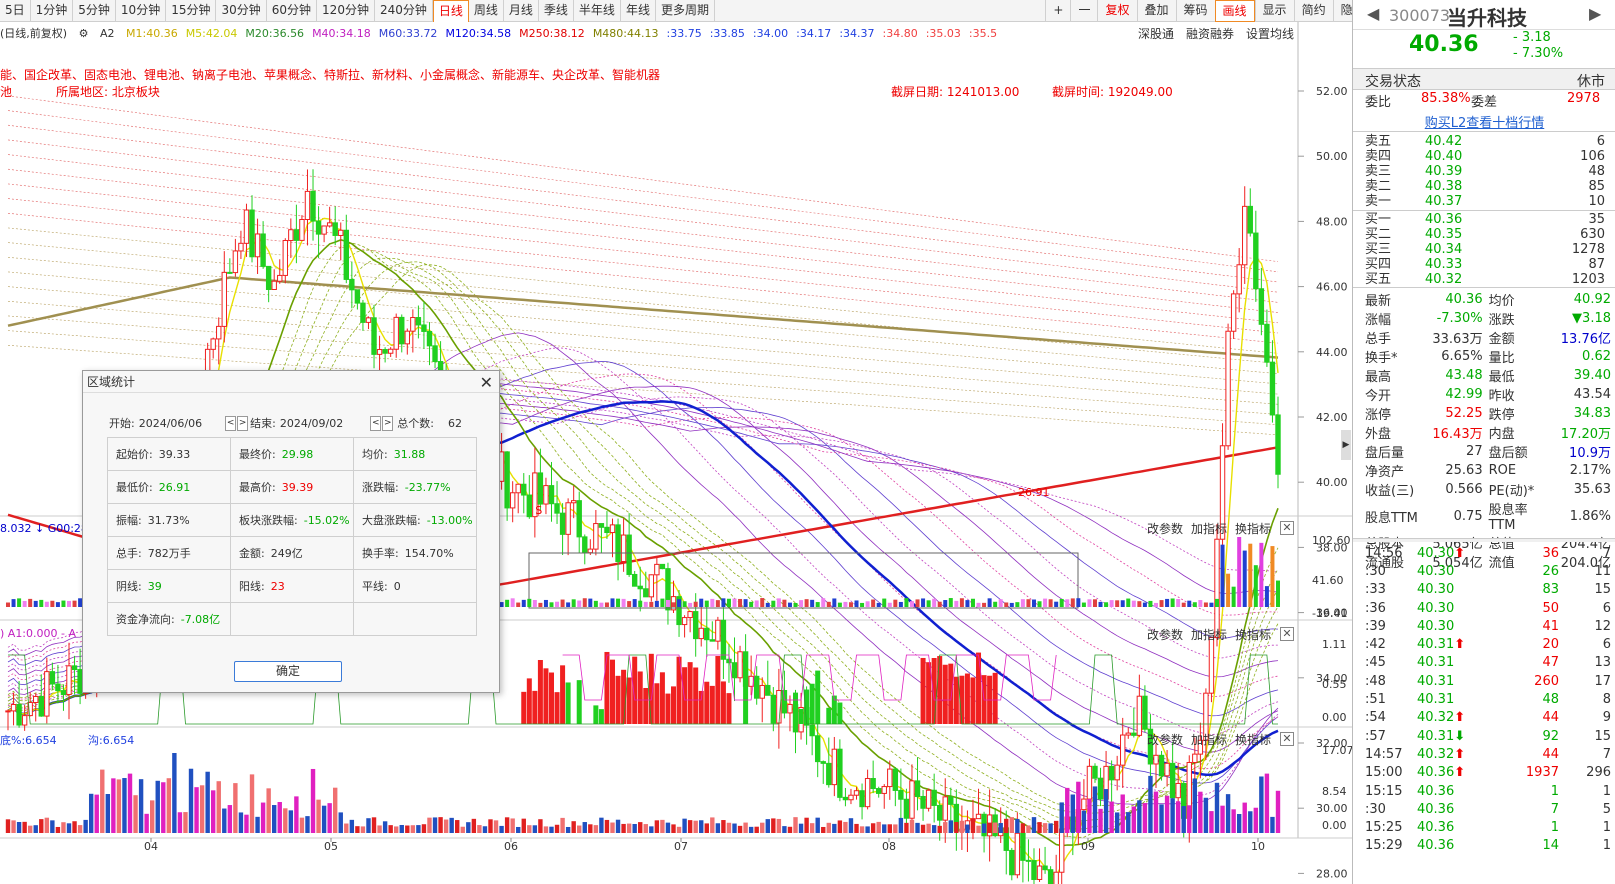  What do you see at coordinates (1253, 634) in the screenshot?
I see `ind2-btn-3: 换指标` at bounding box center [1253, 634].